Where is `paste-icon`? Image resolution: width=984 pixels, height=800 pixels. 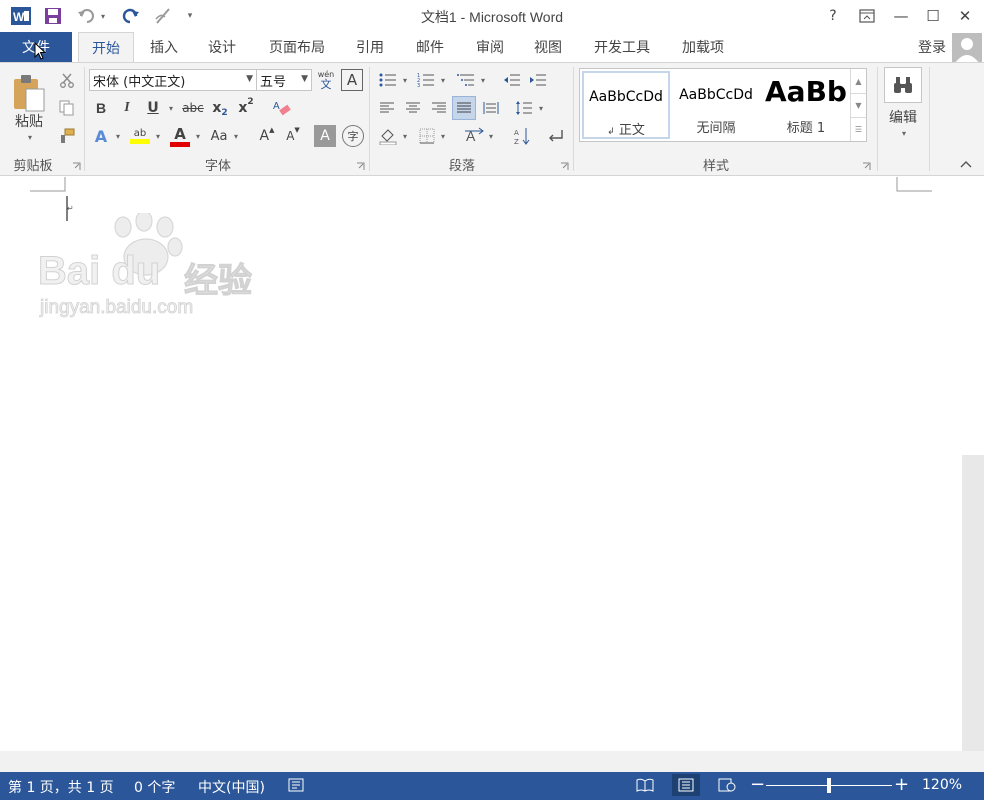 paste-icon is located at coordinates (30, 93).